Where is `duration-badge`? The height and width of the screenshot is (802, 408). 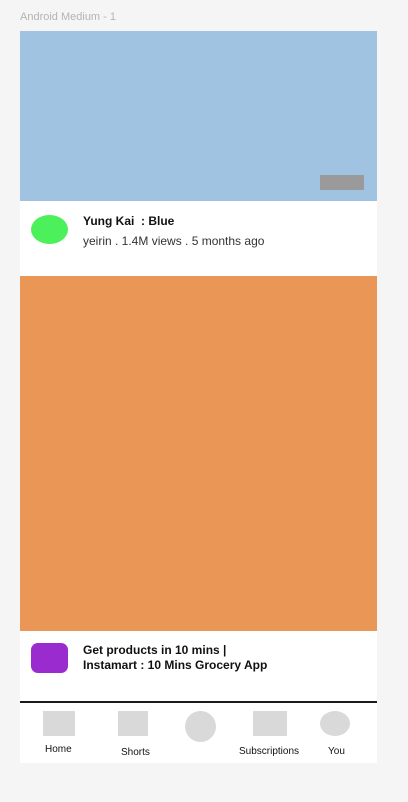
duration-badge is located at coordinates (342, 182).